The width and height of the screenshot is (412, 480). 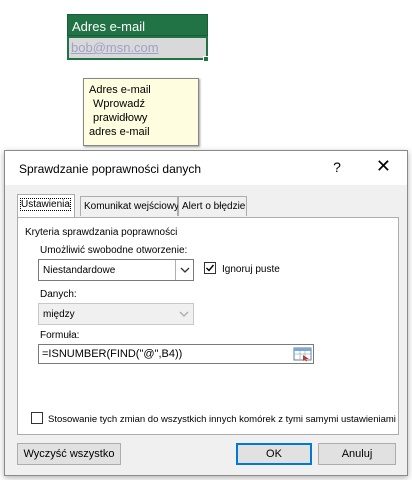 I want to click on tab-input-message-label: Komunikat wejściowy, so click(x=132, y=206).